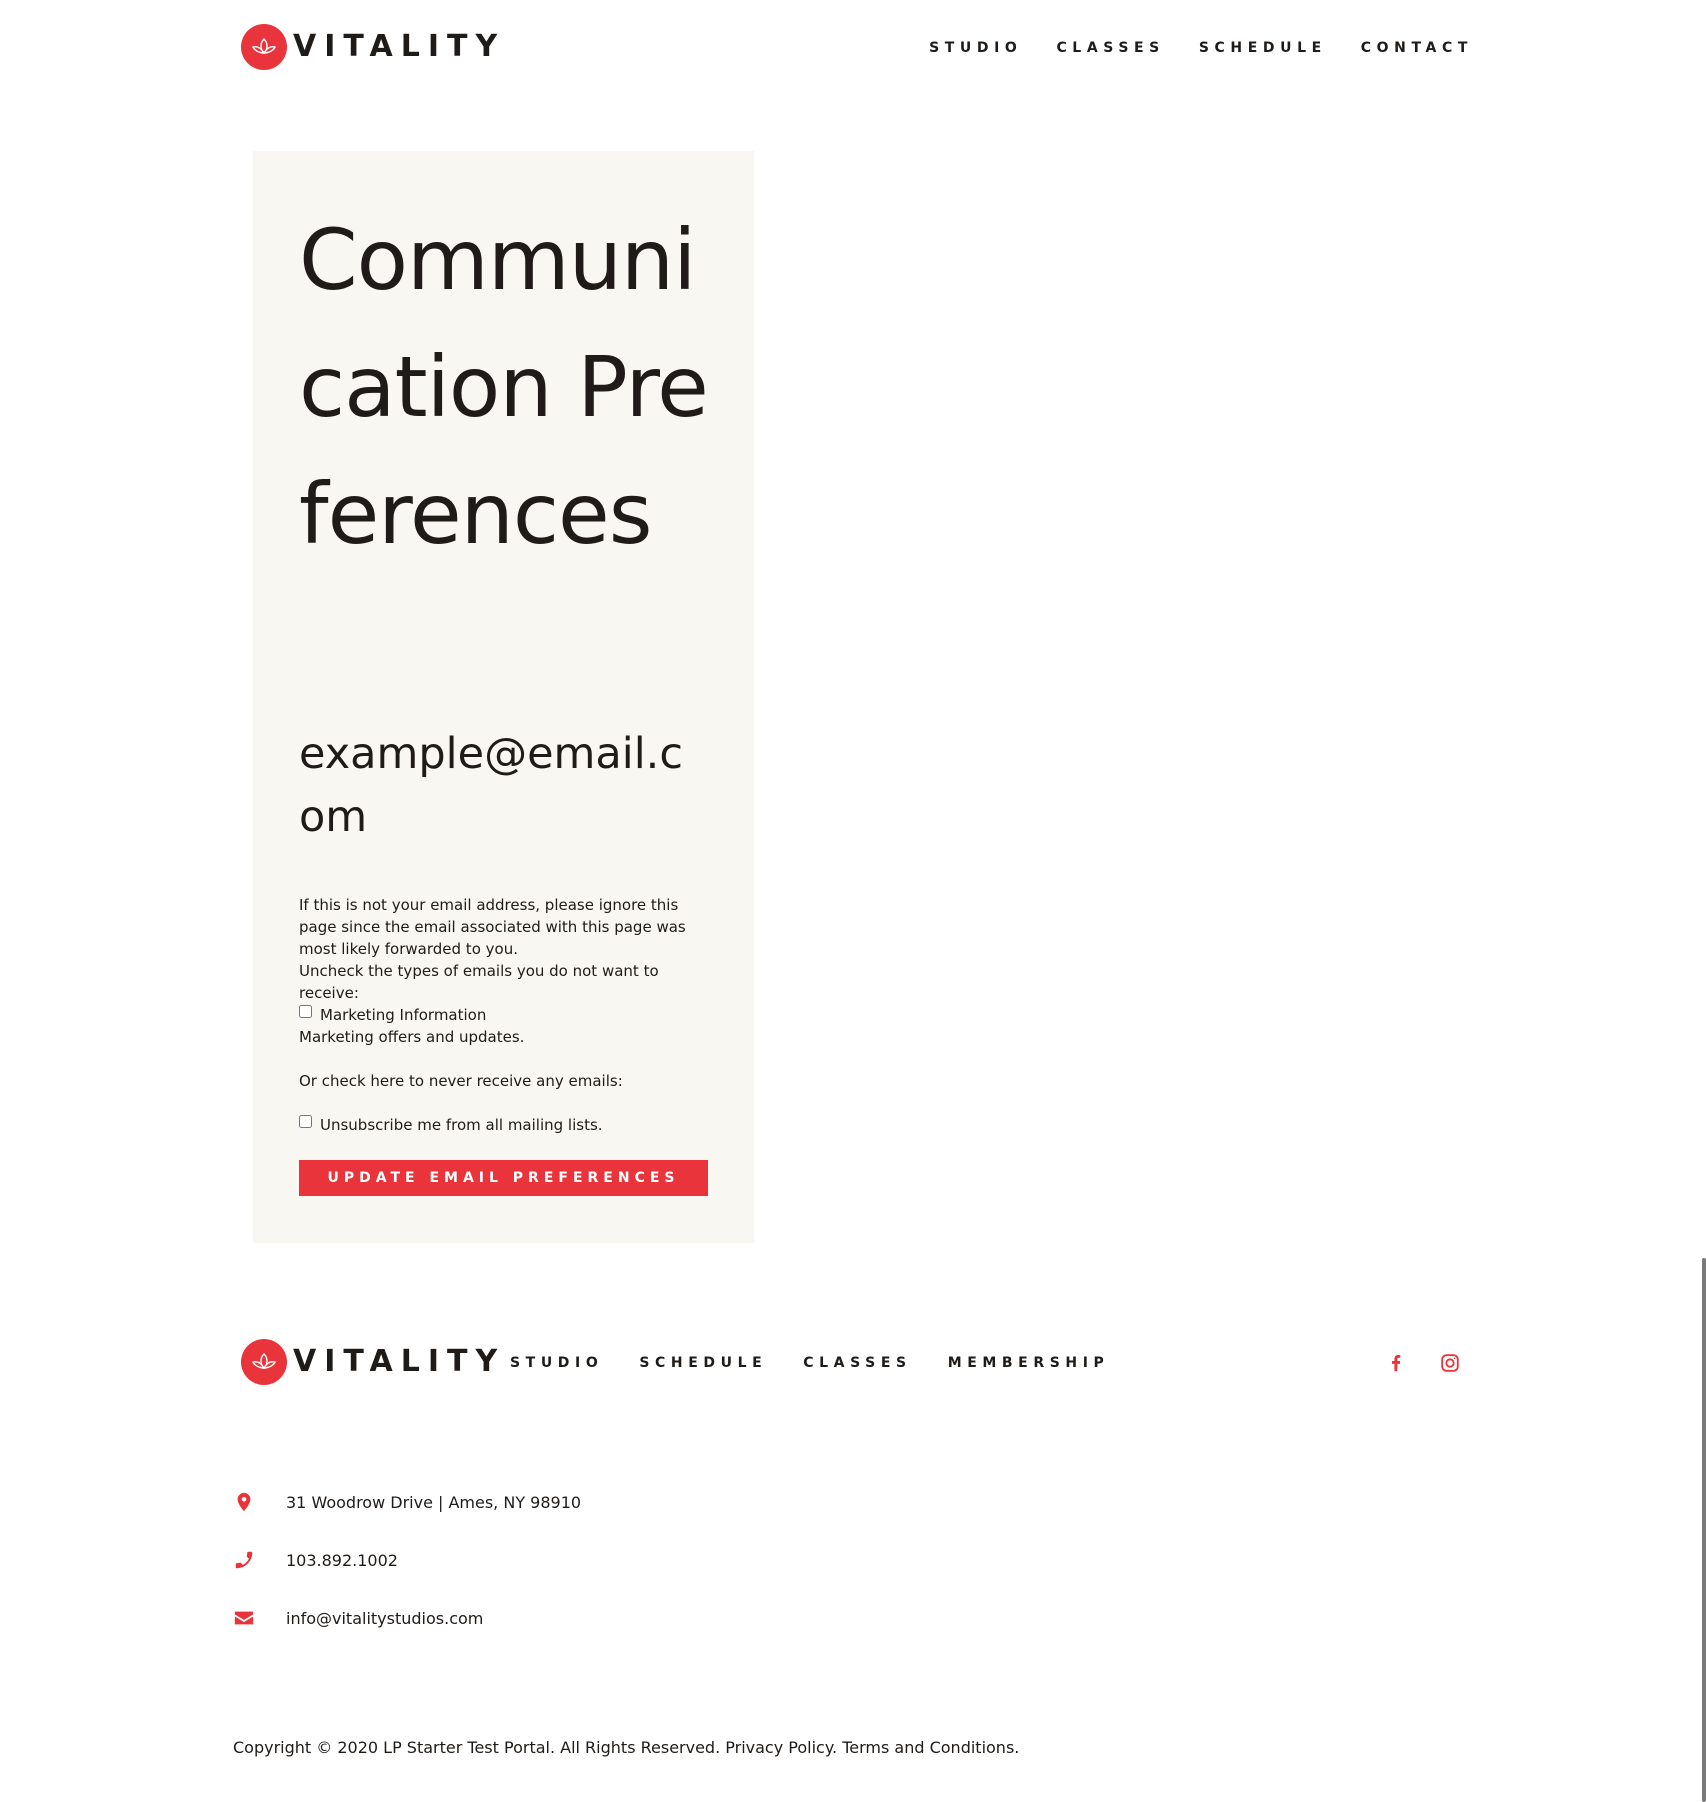 The height and width of the screenshot is (1802, 1706). What do you see at coordinates (244, 1560) in the screenshot?
I see `phone-icon` at bounding box center [244, 1560].